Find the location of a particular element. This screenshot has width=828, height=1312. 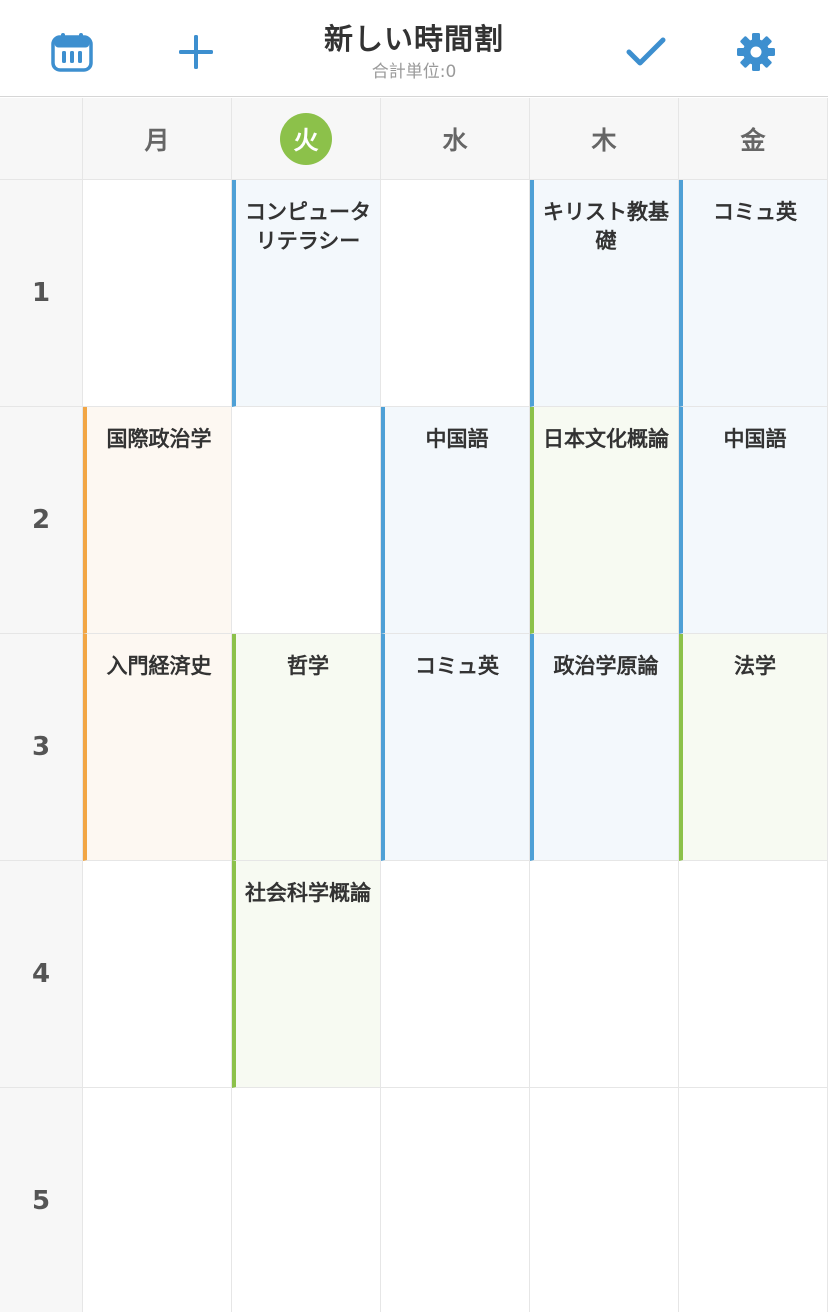

day-label: 木 is located at coordinates (604, 140).